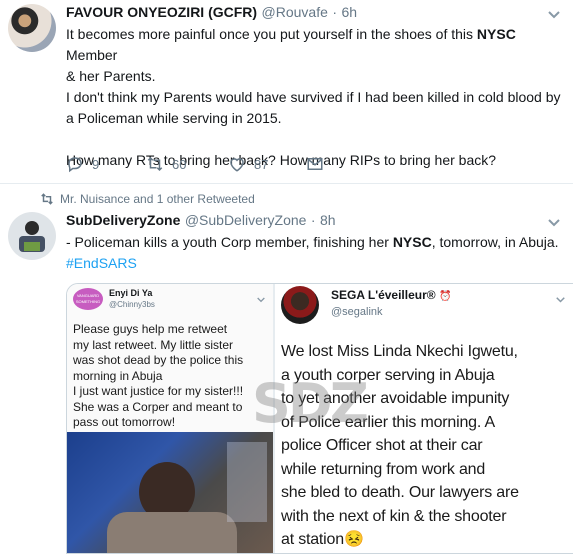 This screenshot has width=573, height=554. I want to click on photo-body, so click(172, 532).